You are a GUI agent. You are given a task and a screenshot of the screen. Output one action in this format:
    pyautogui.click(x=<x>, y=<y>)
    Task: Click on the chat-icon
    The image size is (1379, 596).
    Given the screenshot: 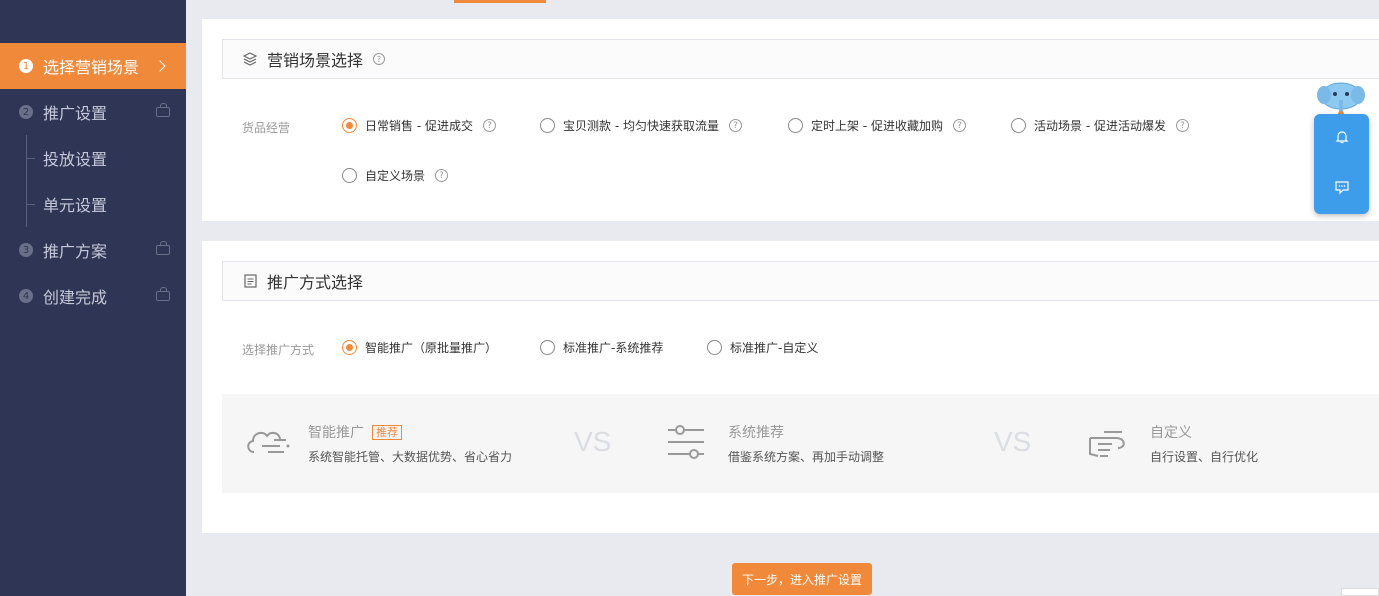 What is the action you would take?
    pyautogui.click(x=1342, y=189)
    